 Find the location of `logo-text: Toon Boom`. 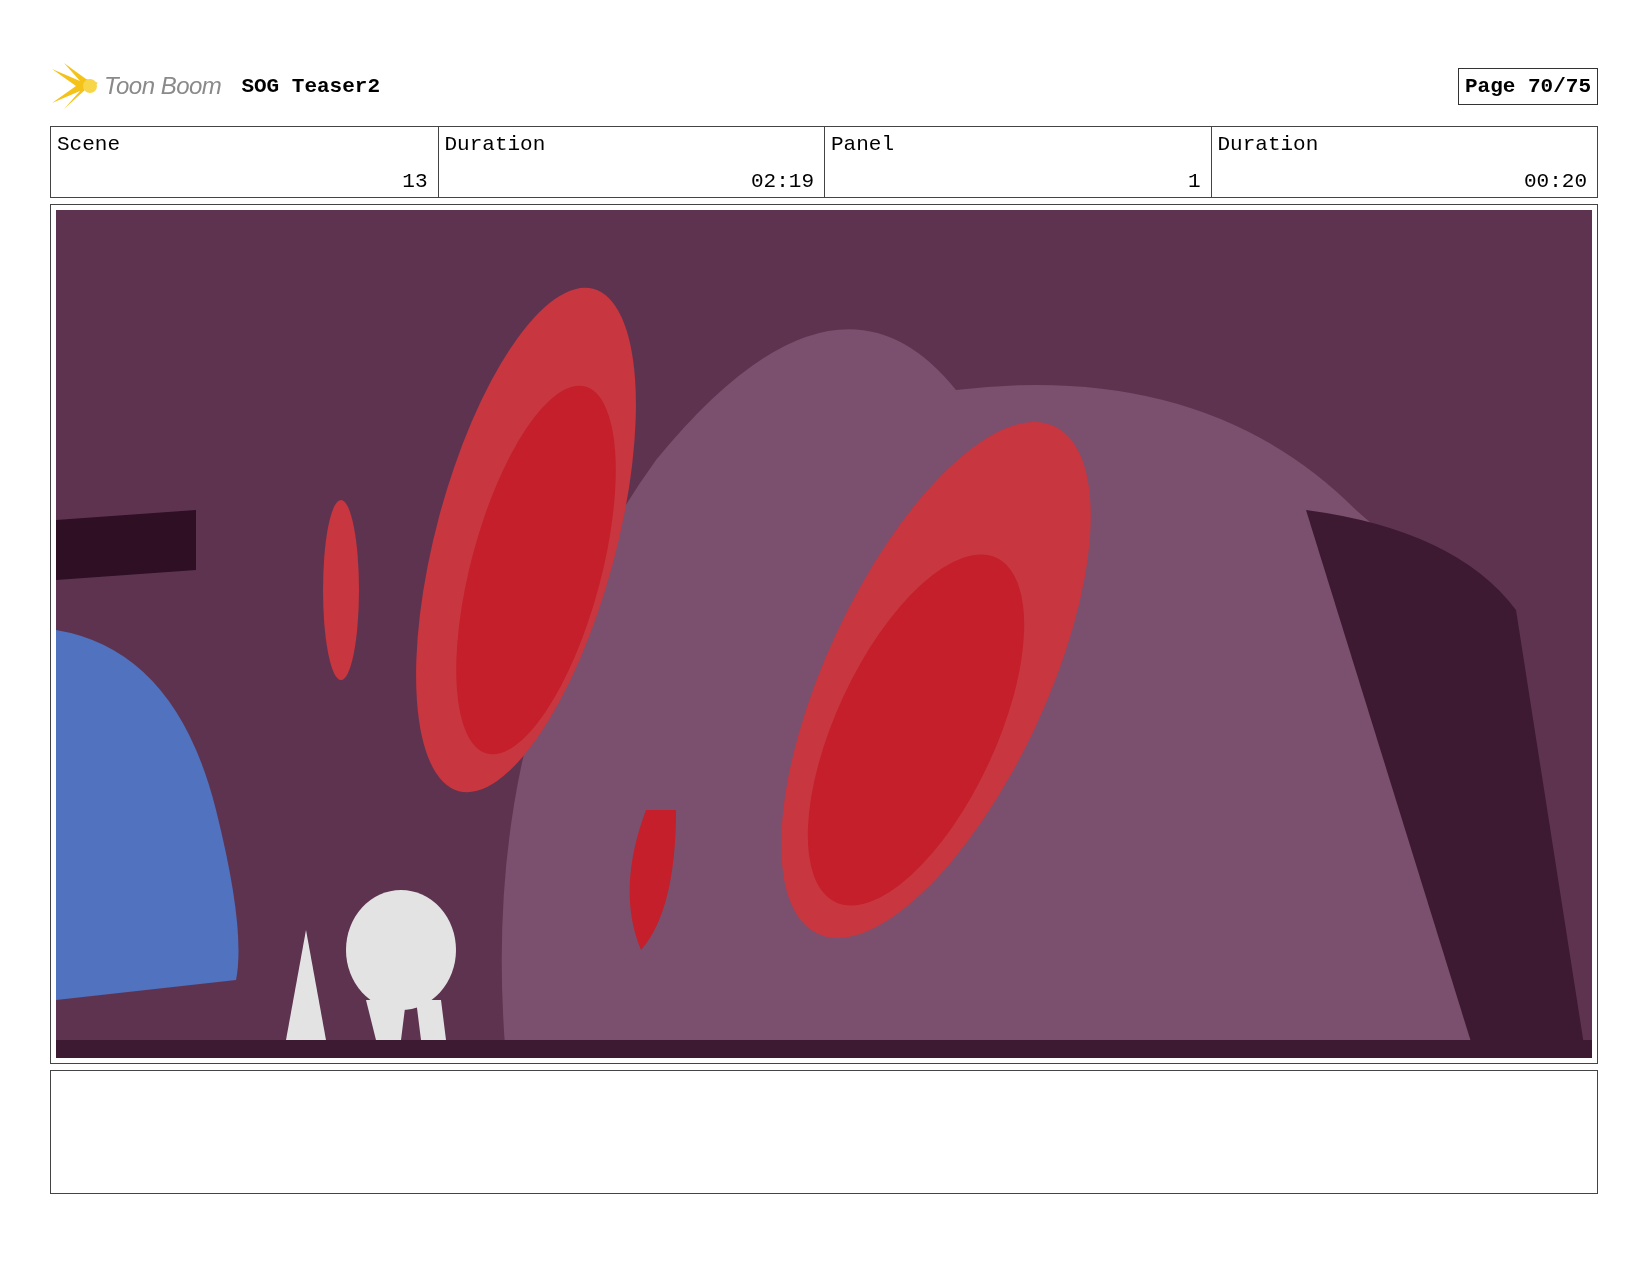

logo-text: Toon Boom is located at coordinates (163, 86).